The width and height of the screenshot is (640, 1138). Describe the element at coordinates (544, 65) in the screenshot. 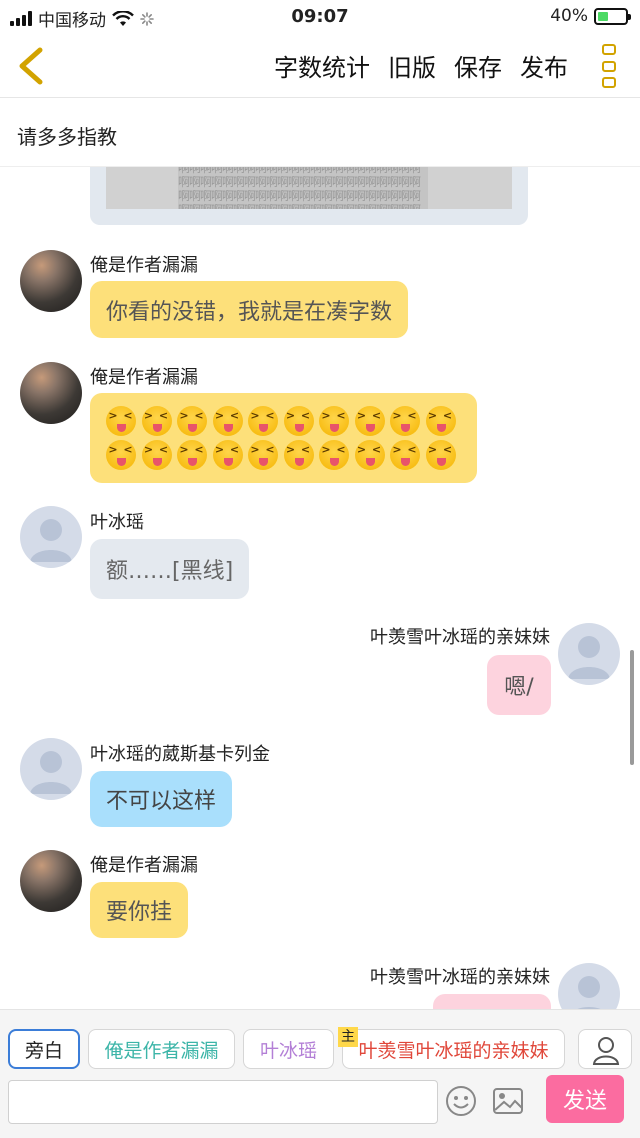

I see `publish-button: 发布` at that location.